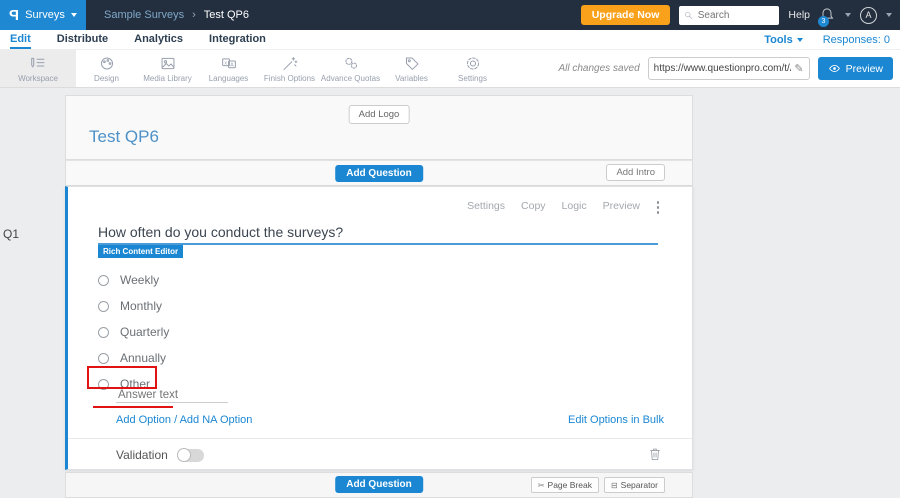  I want to click on tab-integration: Integration, so click(237, 39).